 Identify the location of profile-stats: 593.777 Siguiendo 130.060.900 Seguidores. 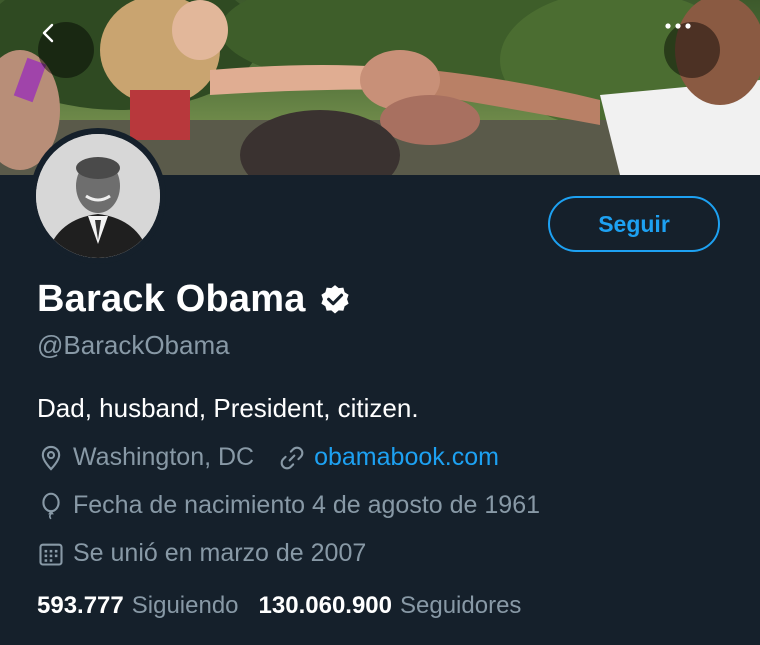
(279, 606).